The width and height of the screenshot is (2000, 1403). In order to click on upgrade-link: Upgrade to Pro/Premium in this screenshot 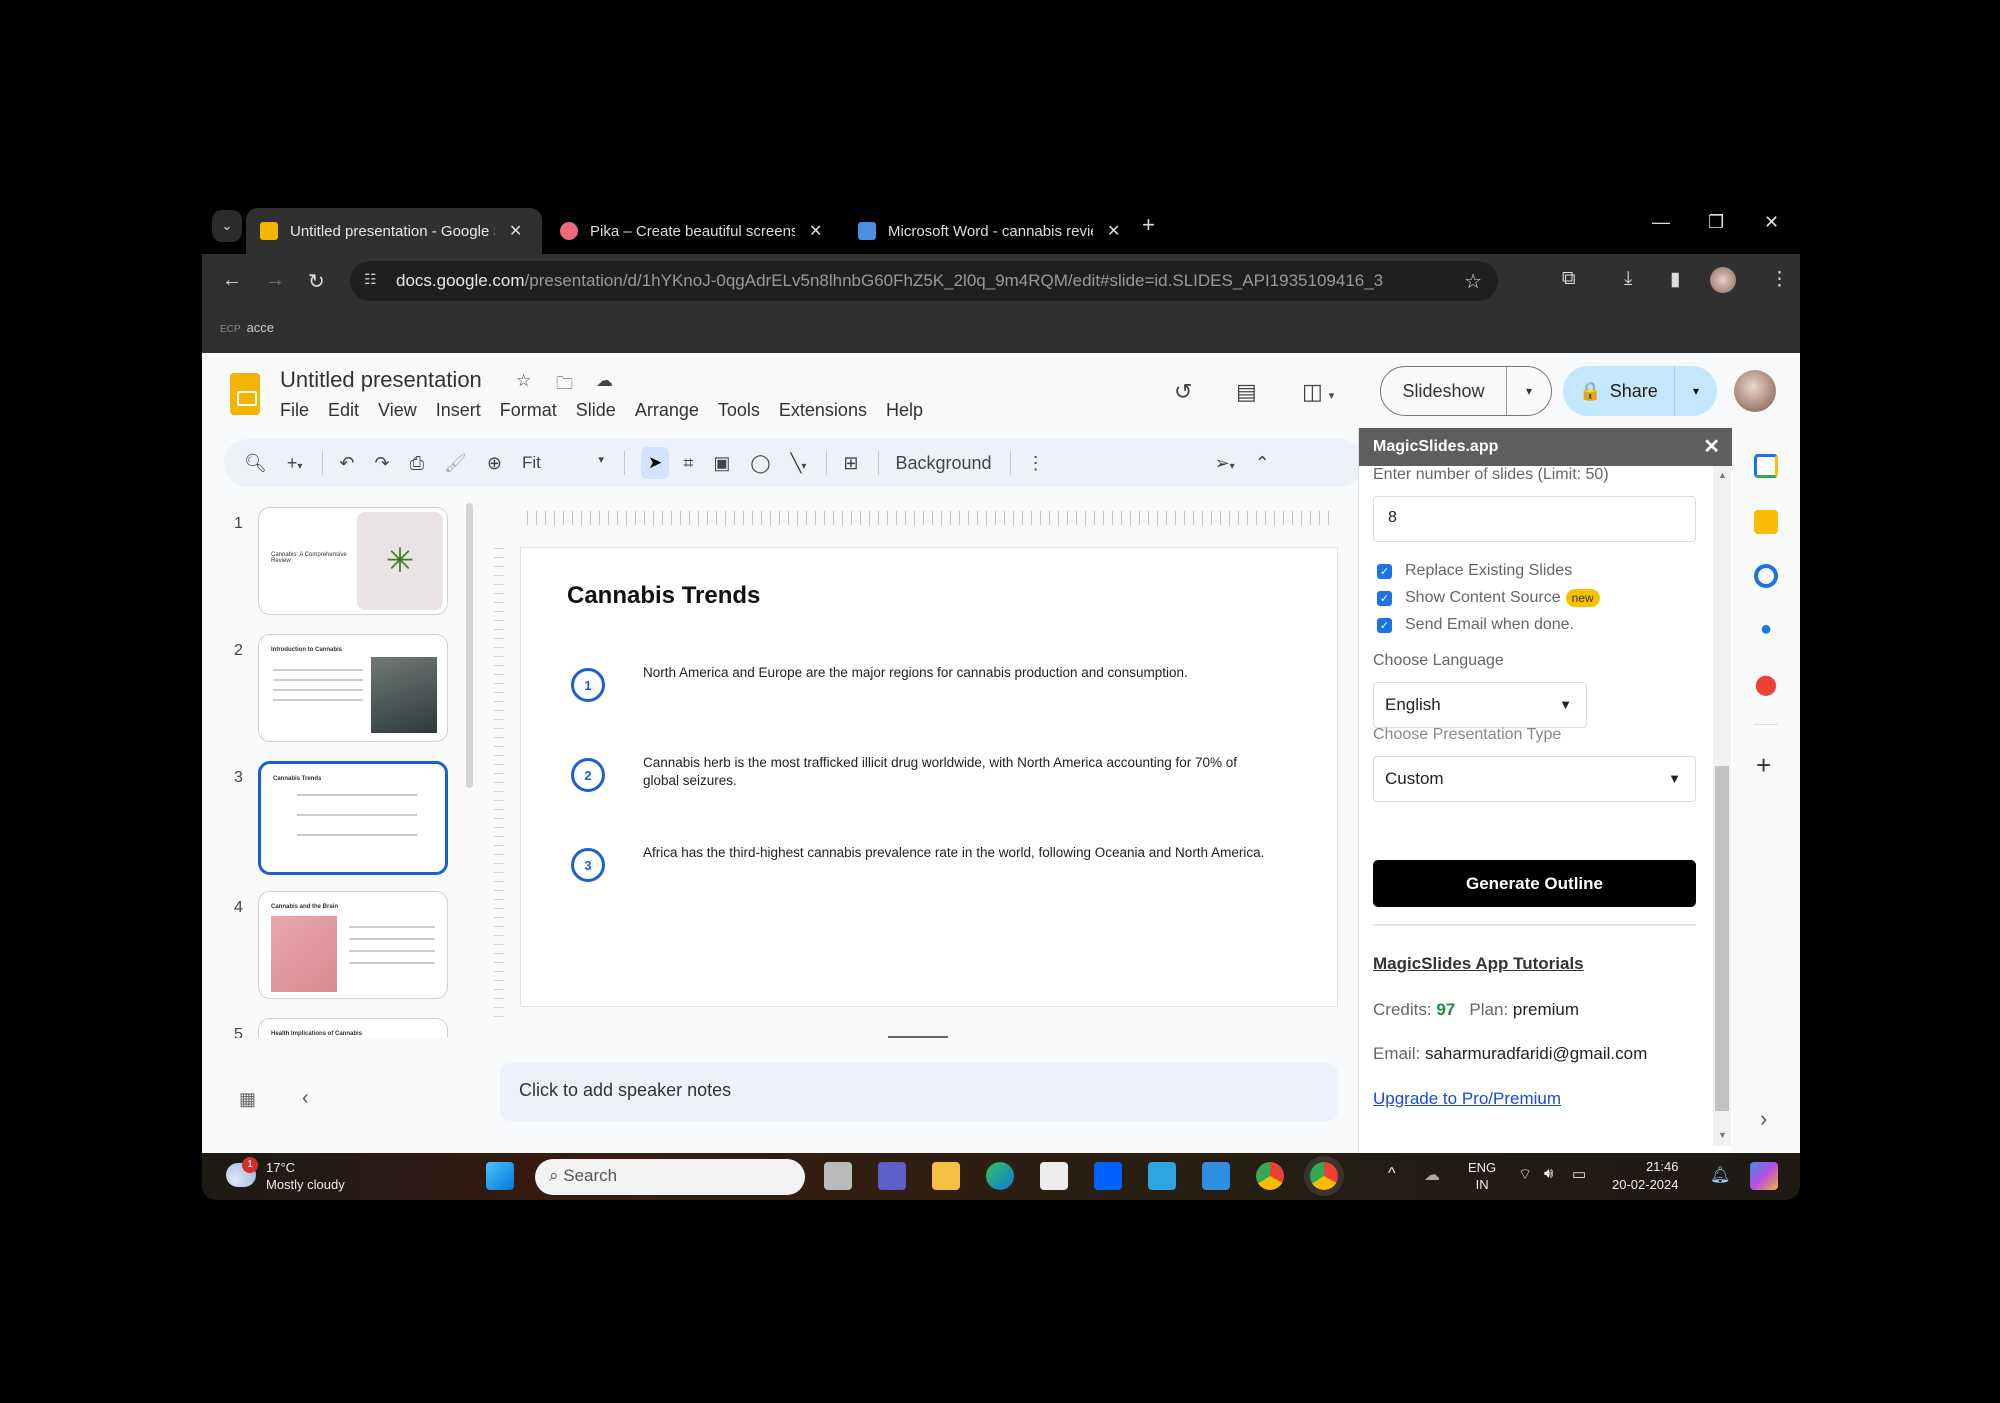, I will do `click(1467, 1099)`.